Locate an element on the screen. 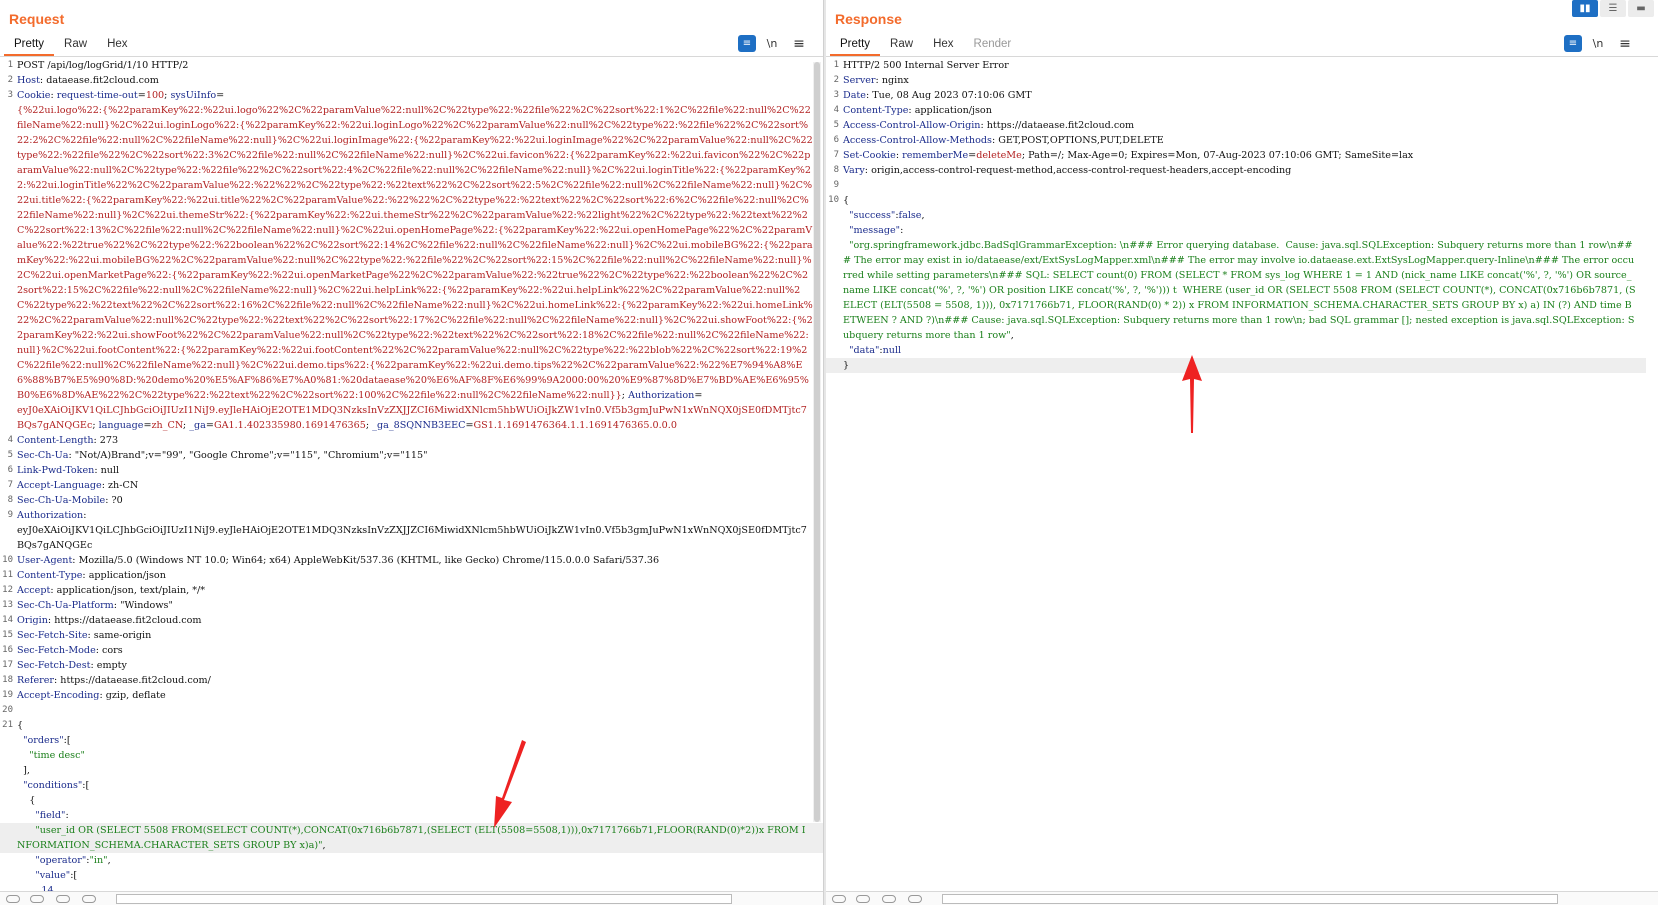 This screenshot has width=1658, height=905. code-token: ], is located at coordinates (23, 770).